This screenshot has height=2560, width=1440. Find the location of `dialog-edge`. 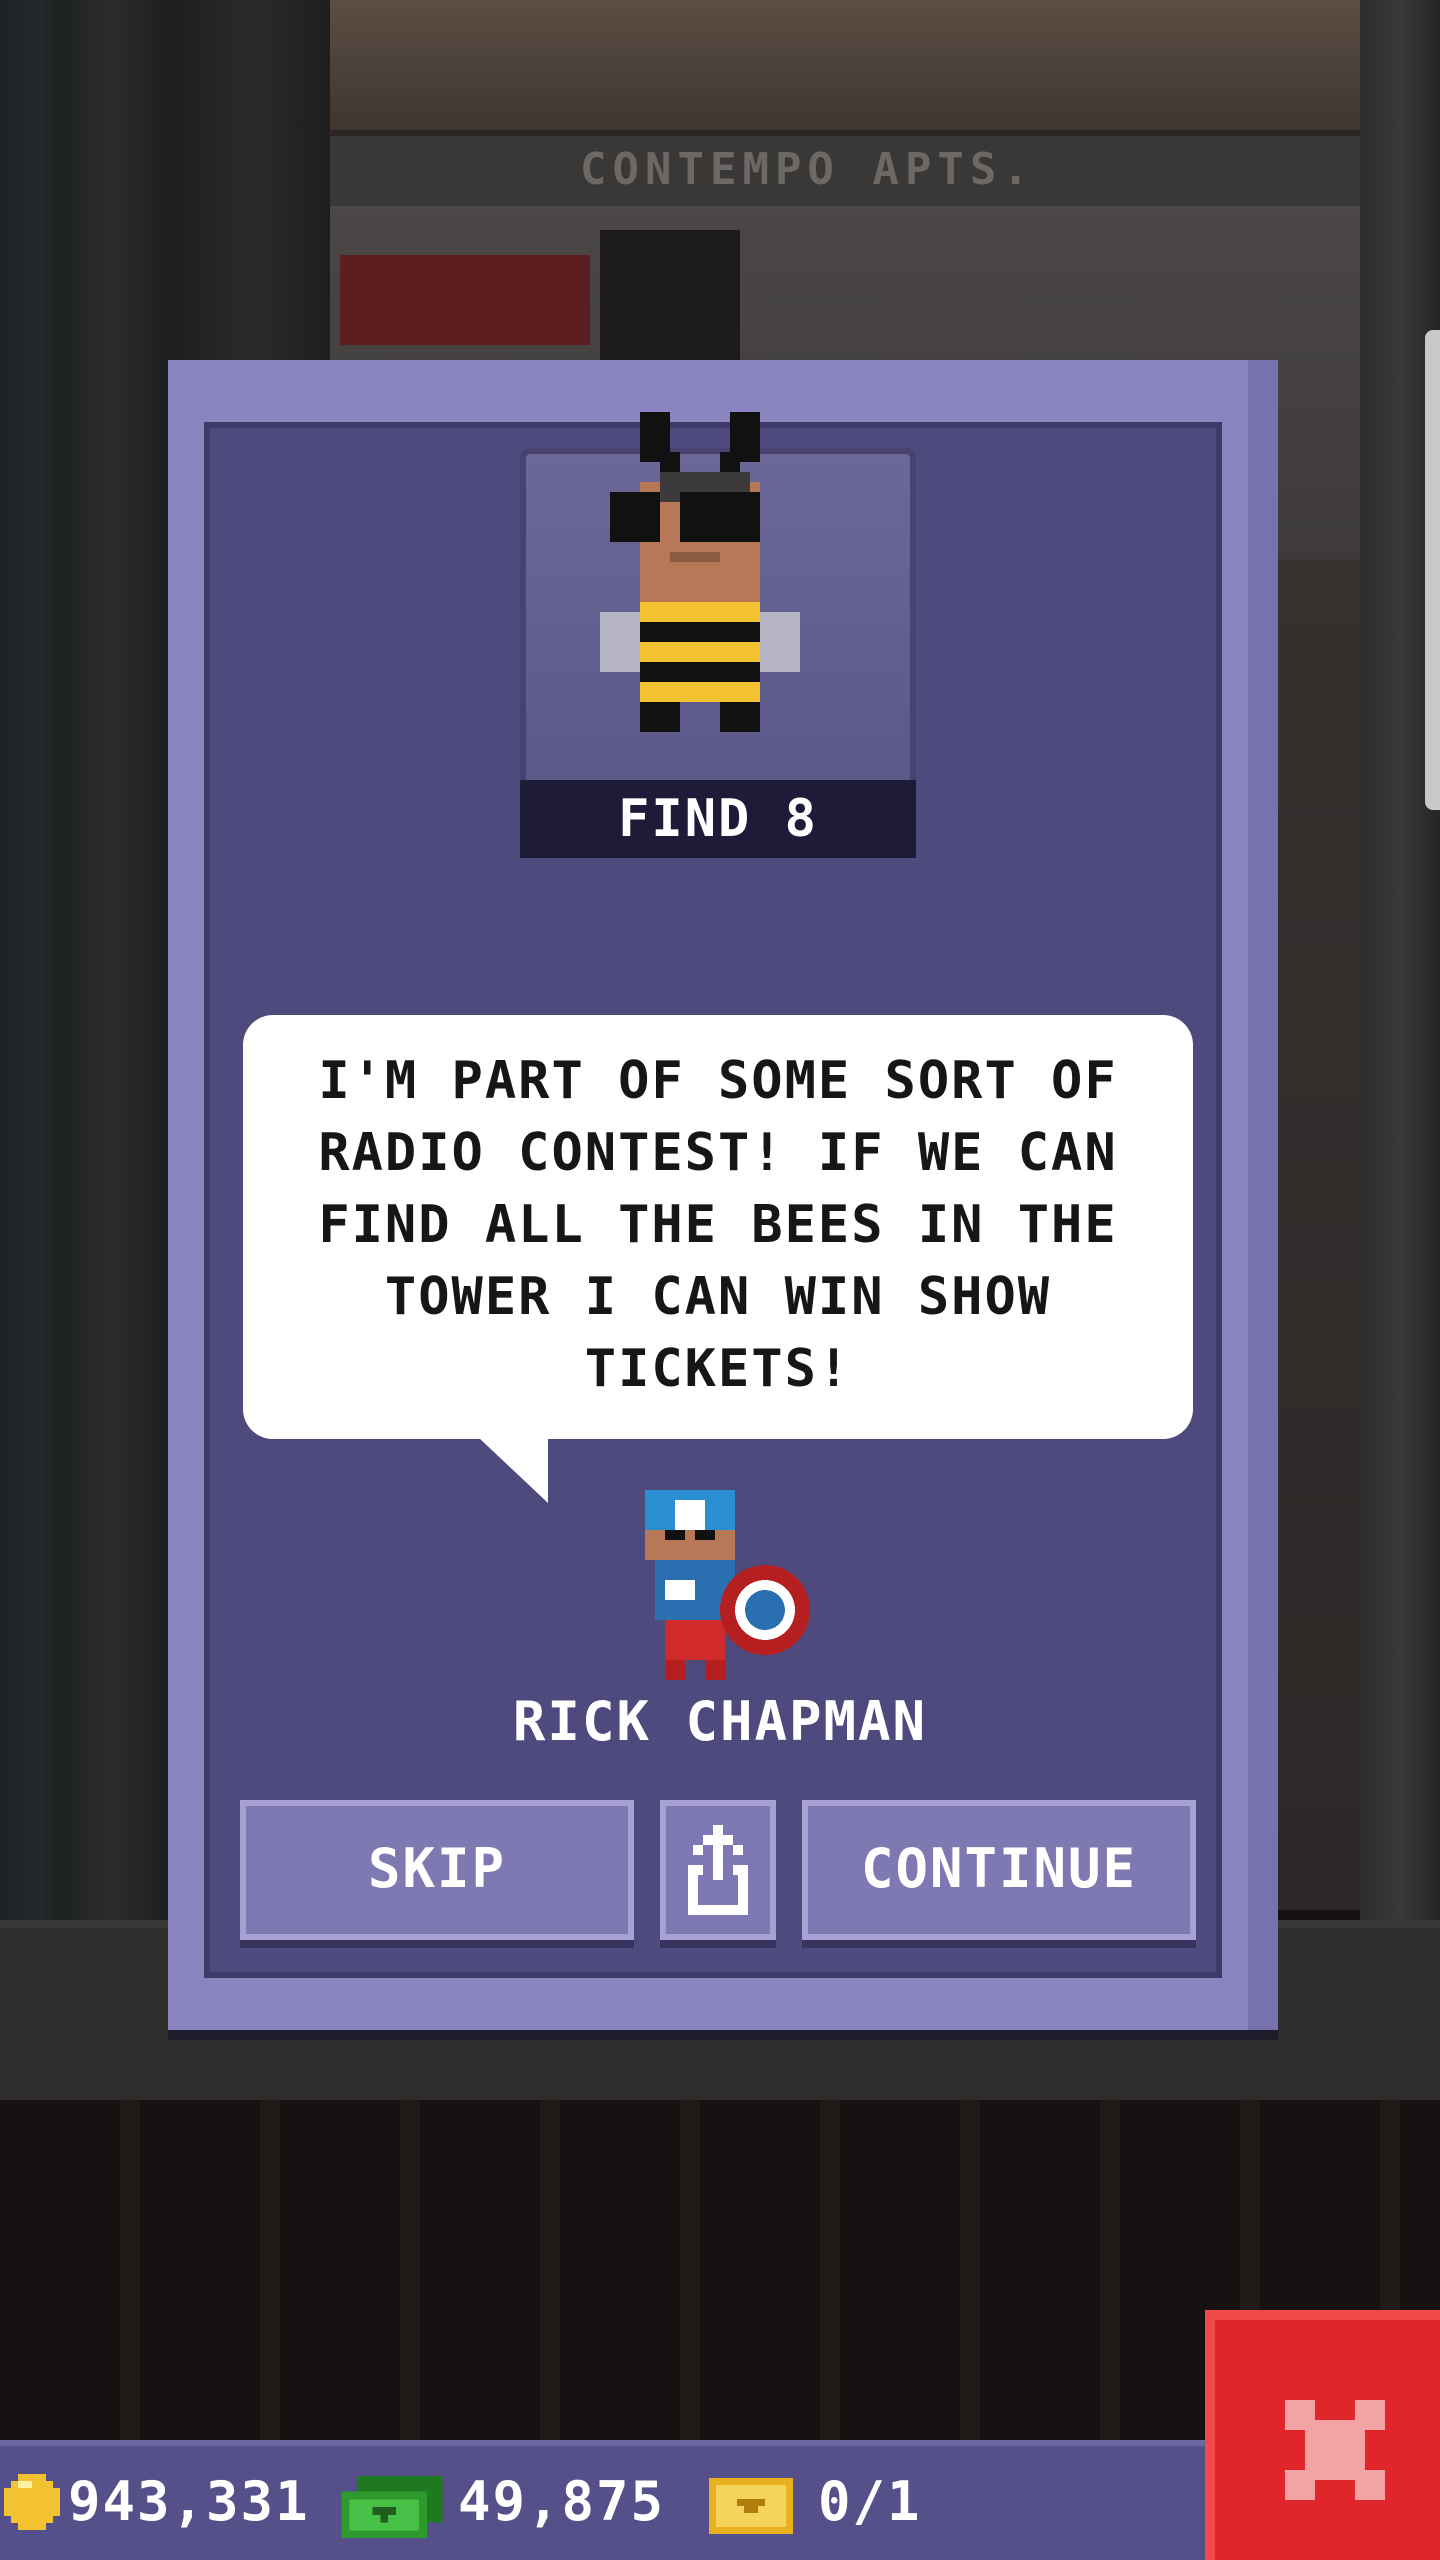

dialog-edge is located at coordinates (1263, 1195).